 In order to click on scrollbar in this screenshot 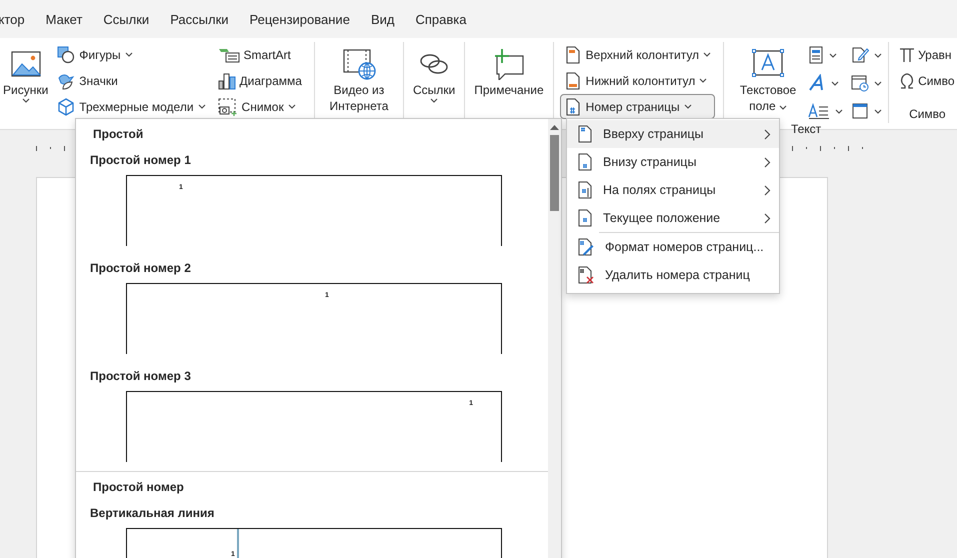, I will do `click(554, 338)`.